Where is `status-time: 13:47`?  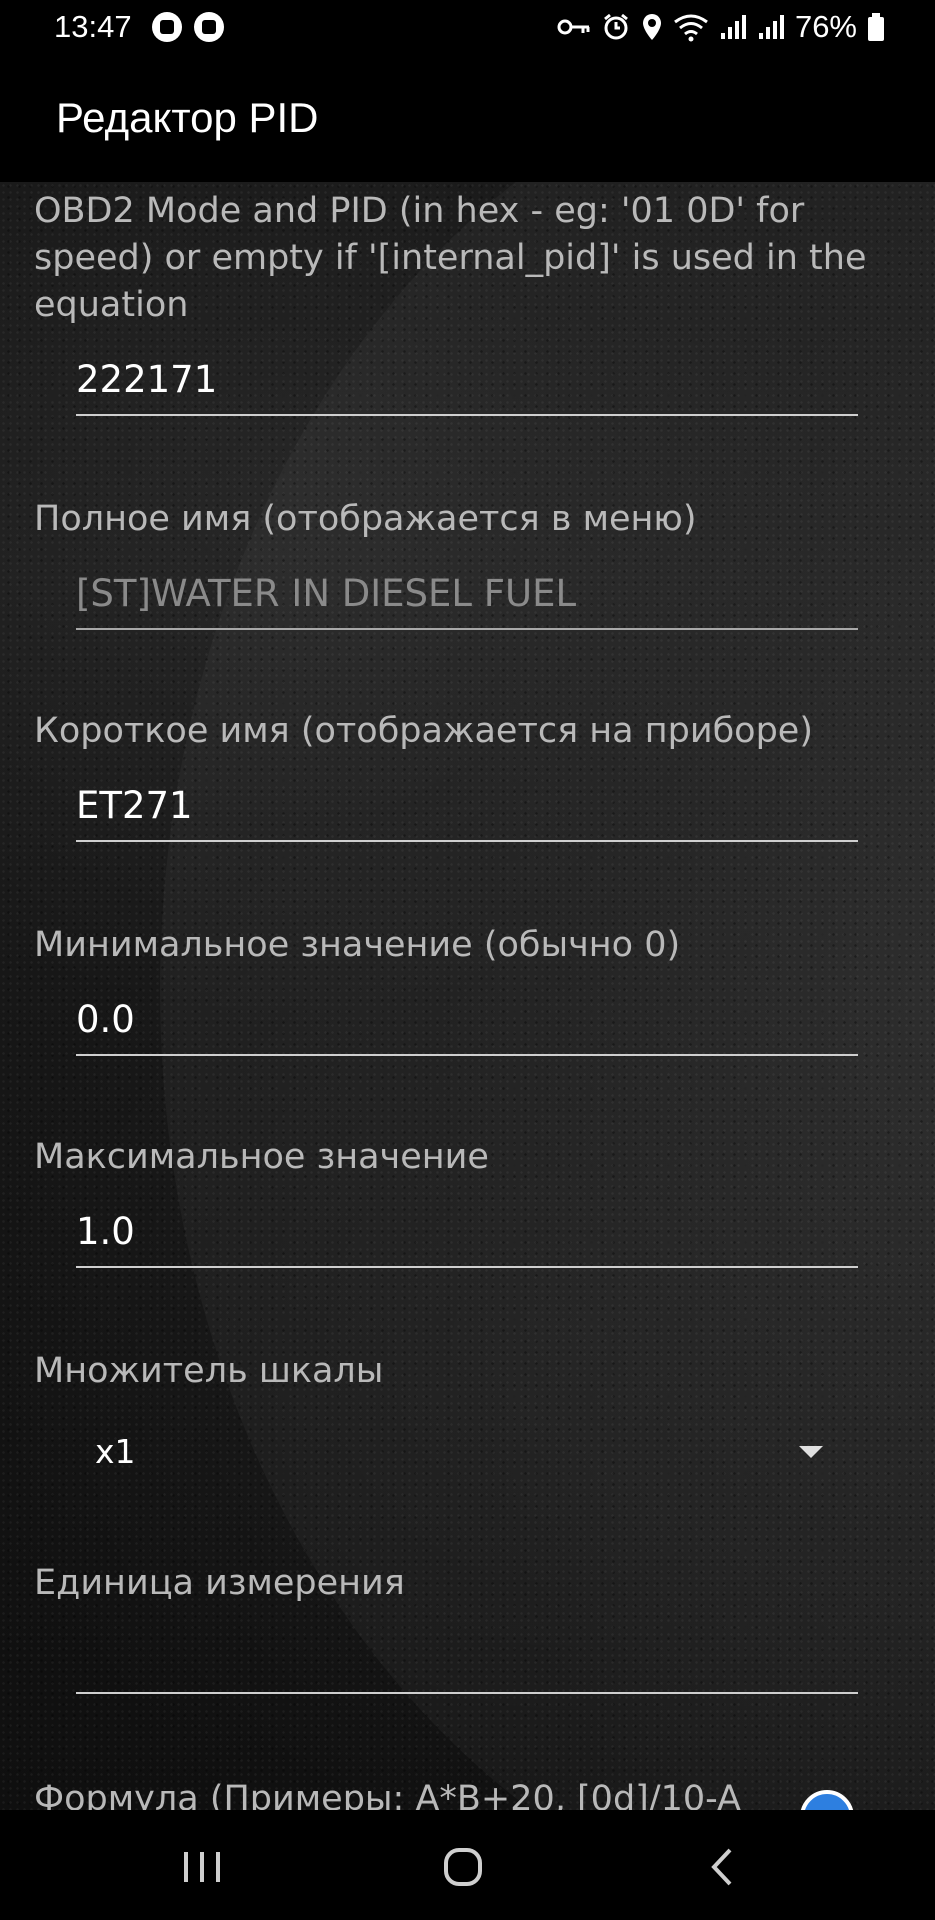 status-time: 13:47 is located at coordinates (93, 26).